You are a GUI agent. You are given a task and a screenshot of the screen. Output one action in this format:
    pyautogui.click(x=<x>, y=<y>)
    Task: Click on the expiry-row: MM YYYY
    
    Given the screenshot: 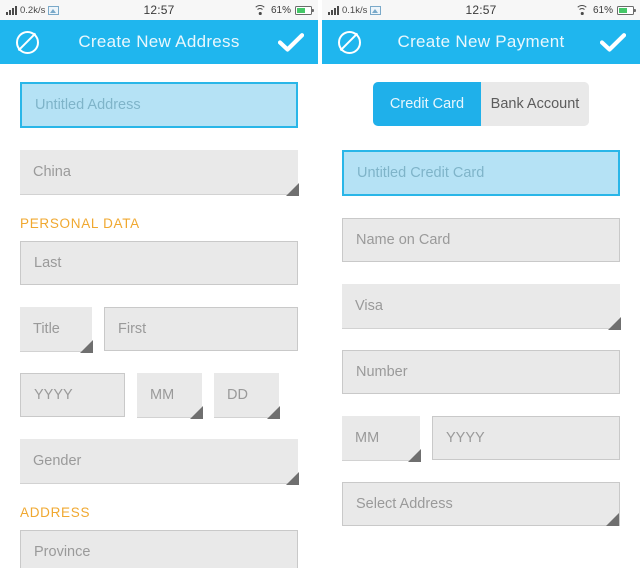 What is the action you would take?
    pyautogui.click(x=481, y=439)
    